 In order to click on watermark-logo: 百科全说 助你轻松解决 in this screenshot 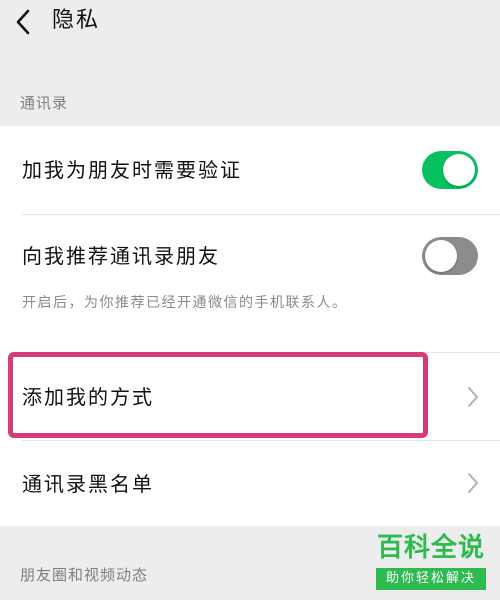, I will do `click(431, 563)`.